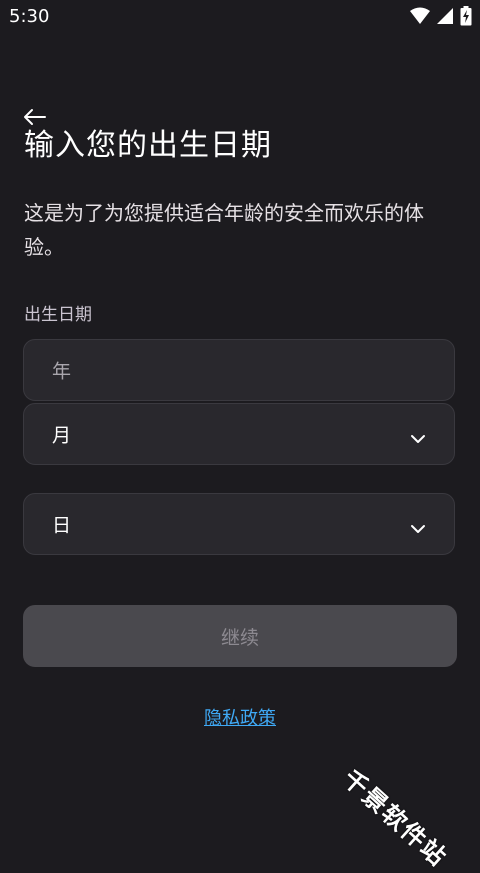 This screenshot has width=480, height=873. Describe the element at coordinates (445, 16) in the screenshot. I see `cellular-signal-icon` at that location.